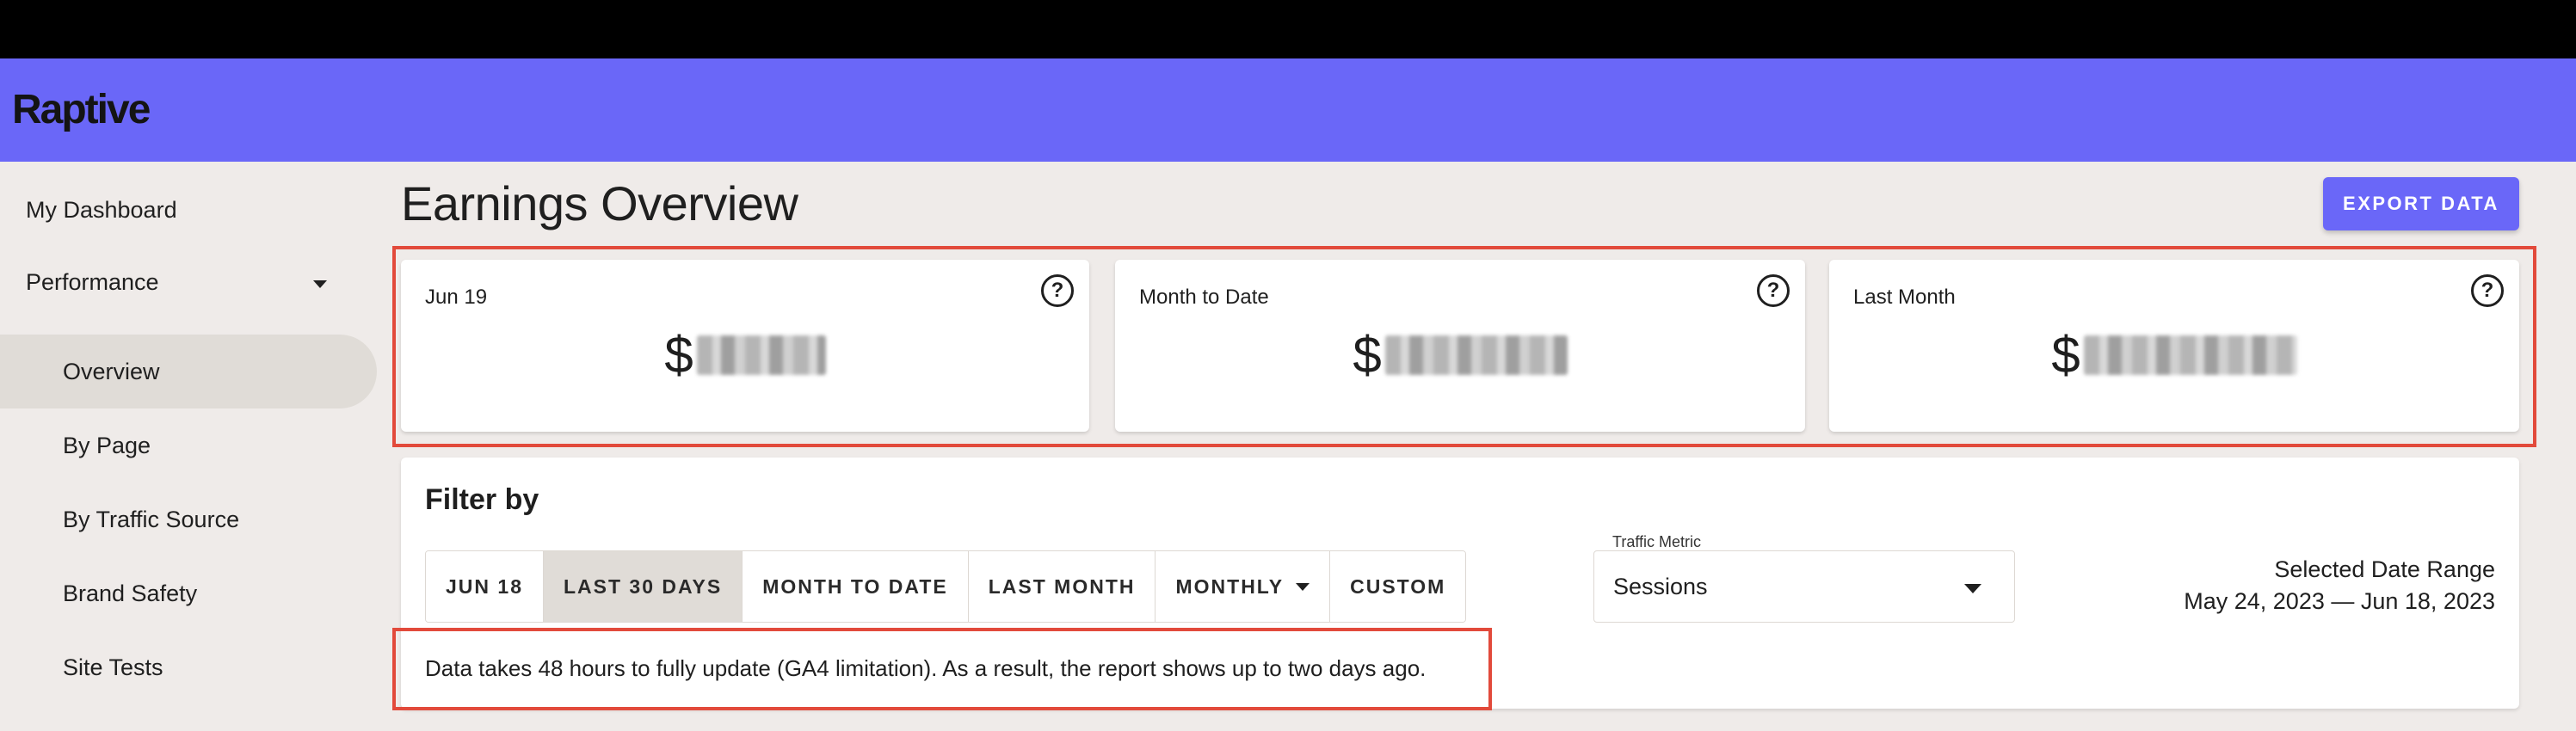 The height and width of the screenshot is (731, 2576). Describe the element at coordinates (485, 586) in the screenshot. I see `filter-jun-18-button: JUN 18` at that location.